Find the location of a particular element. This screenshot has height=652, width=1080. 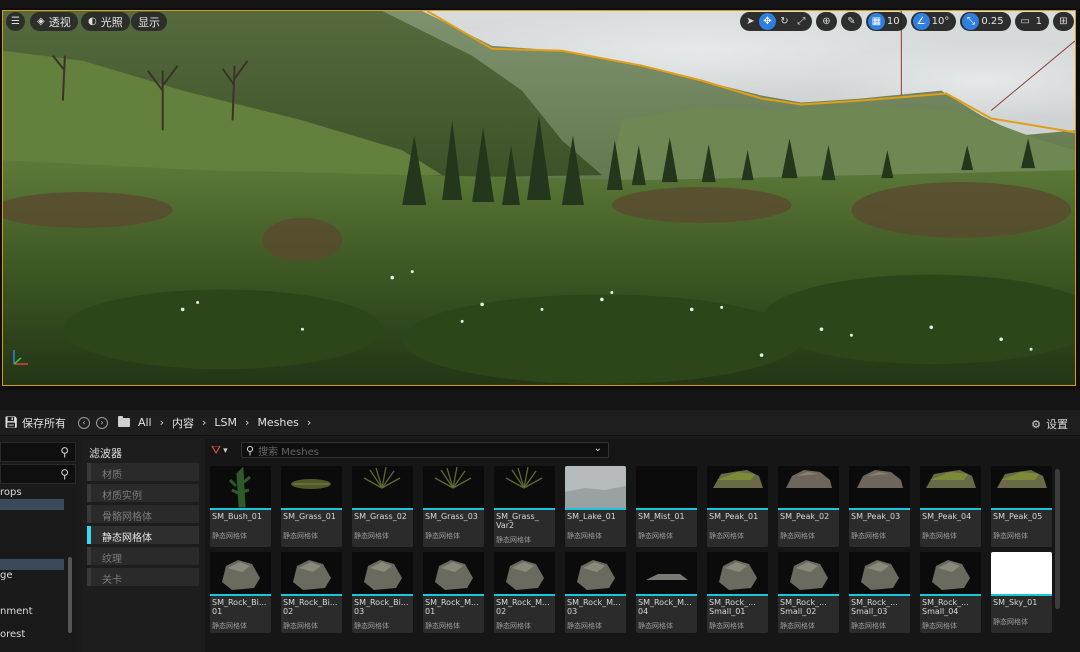

tree-search-input: ⚲ is located at coordinates (38, 452).